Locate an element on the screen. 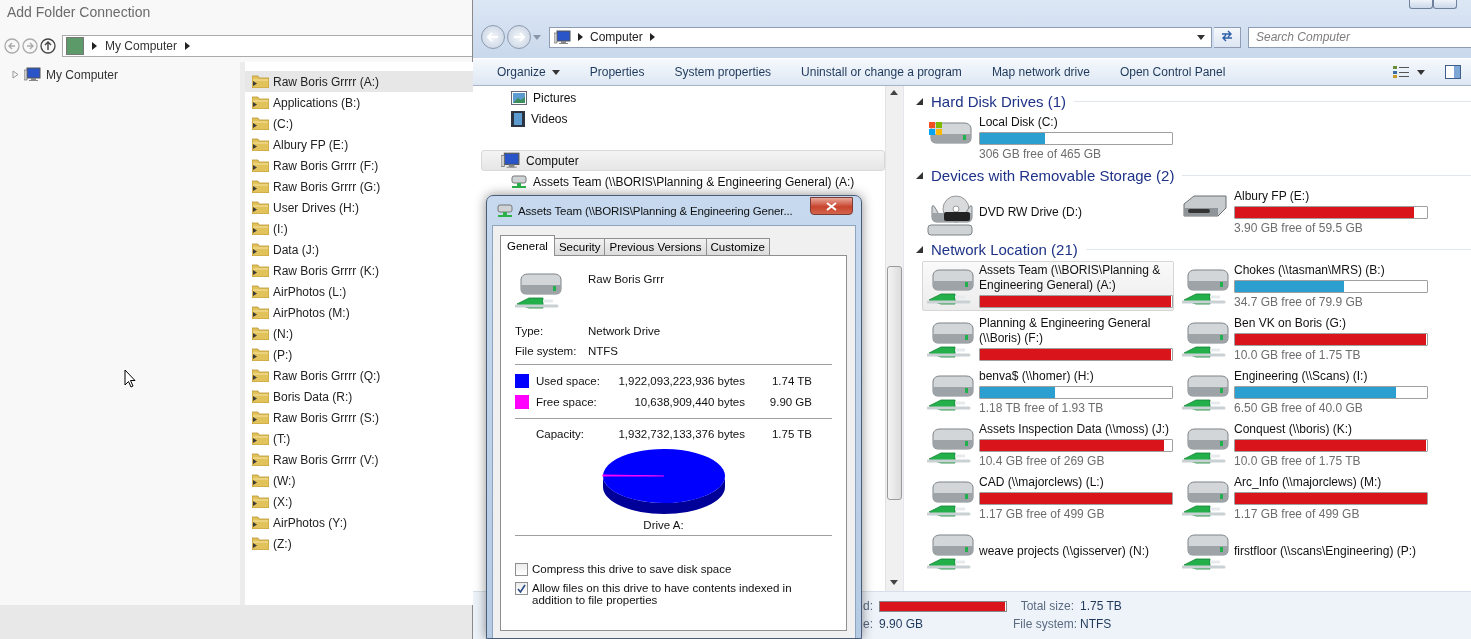 The height and width of the screenshot is (639, 1471). detail-label: e: is located at coordinates (867, 624).